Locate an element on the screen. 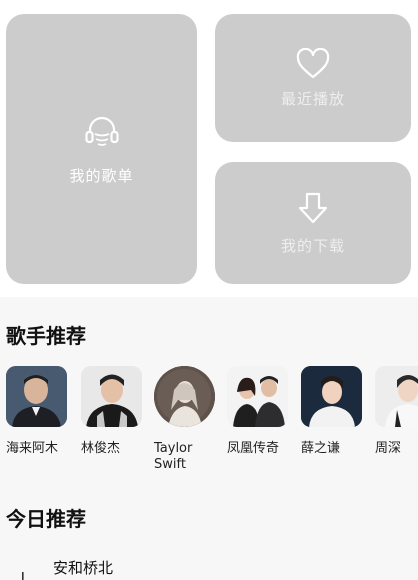 This screenshot has width=418, height=580. my-playlist-label: 我的歌单 is located at coordinates (101, 175).